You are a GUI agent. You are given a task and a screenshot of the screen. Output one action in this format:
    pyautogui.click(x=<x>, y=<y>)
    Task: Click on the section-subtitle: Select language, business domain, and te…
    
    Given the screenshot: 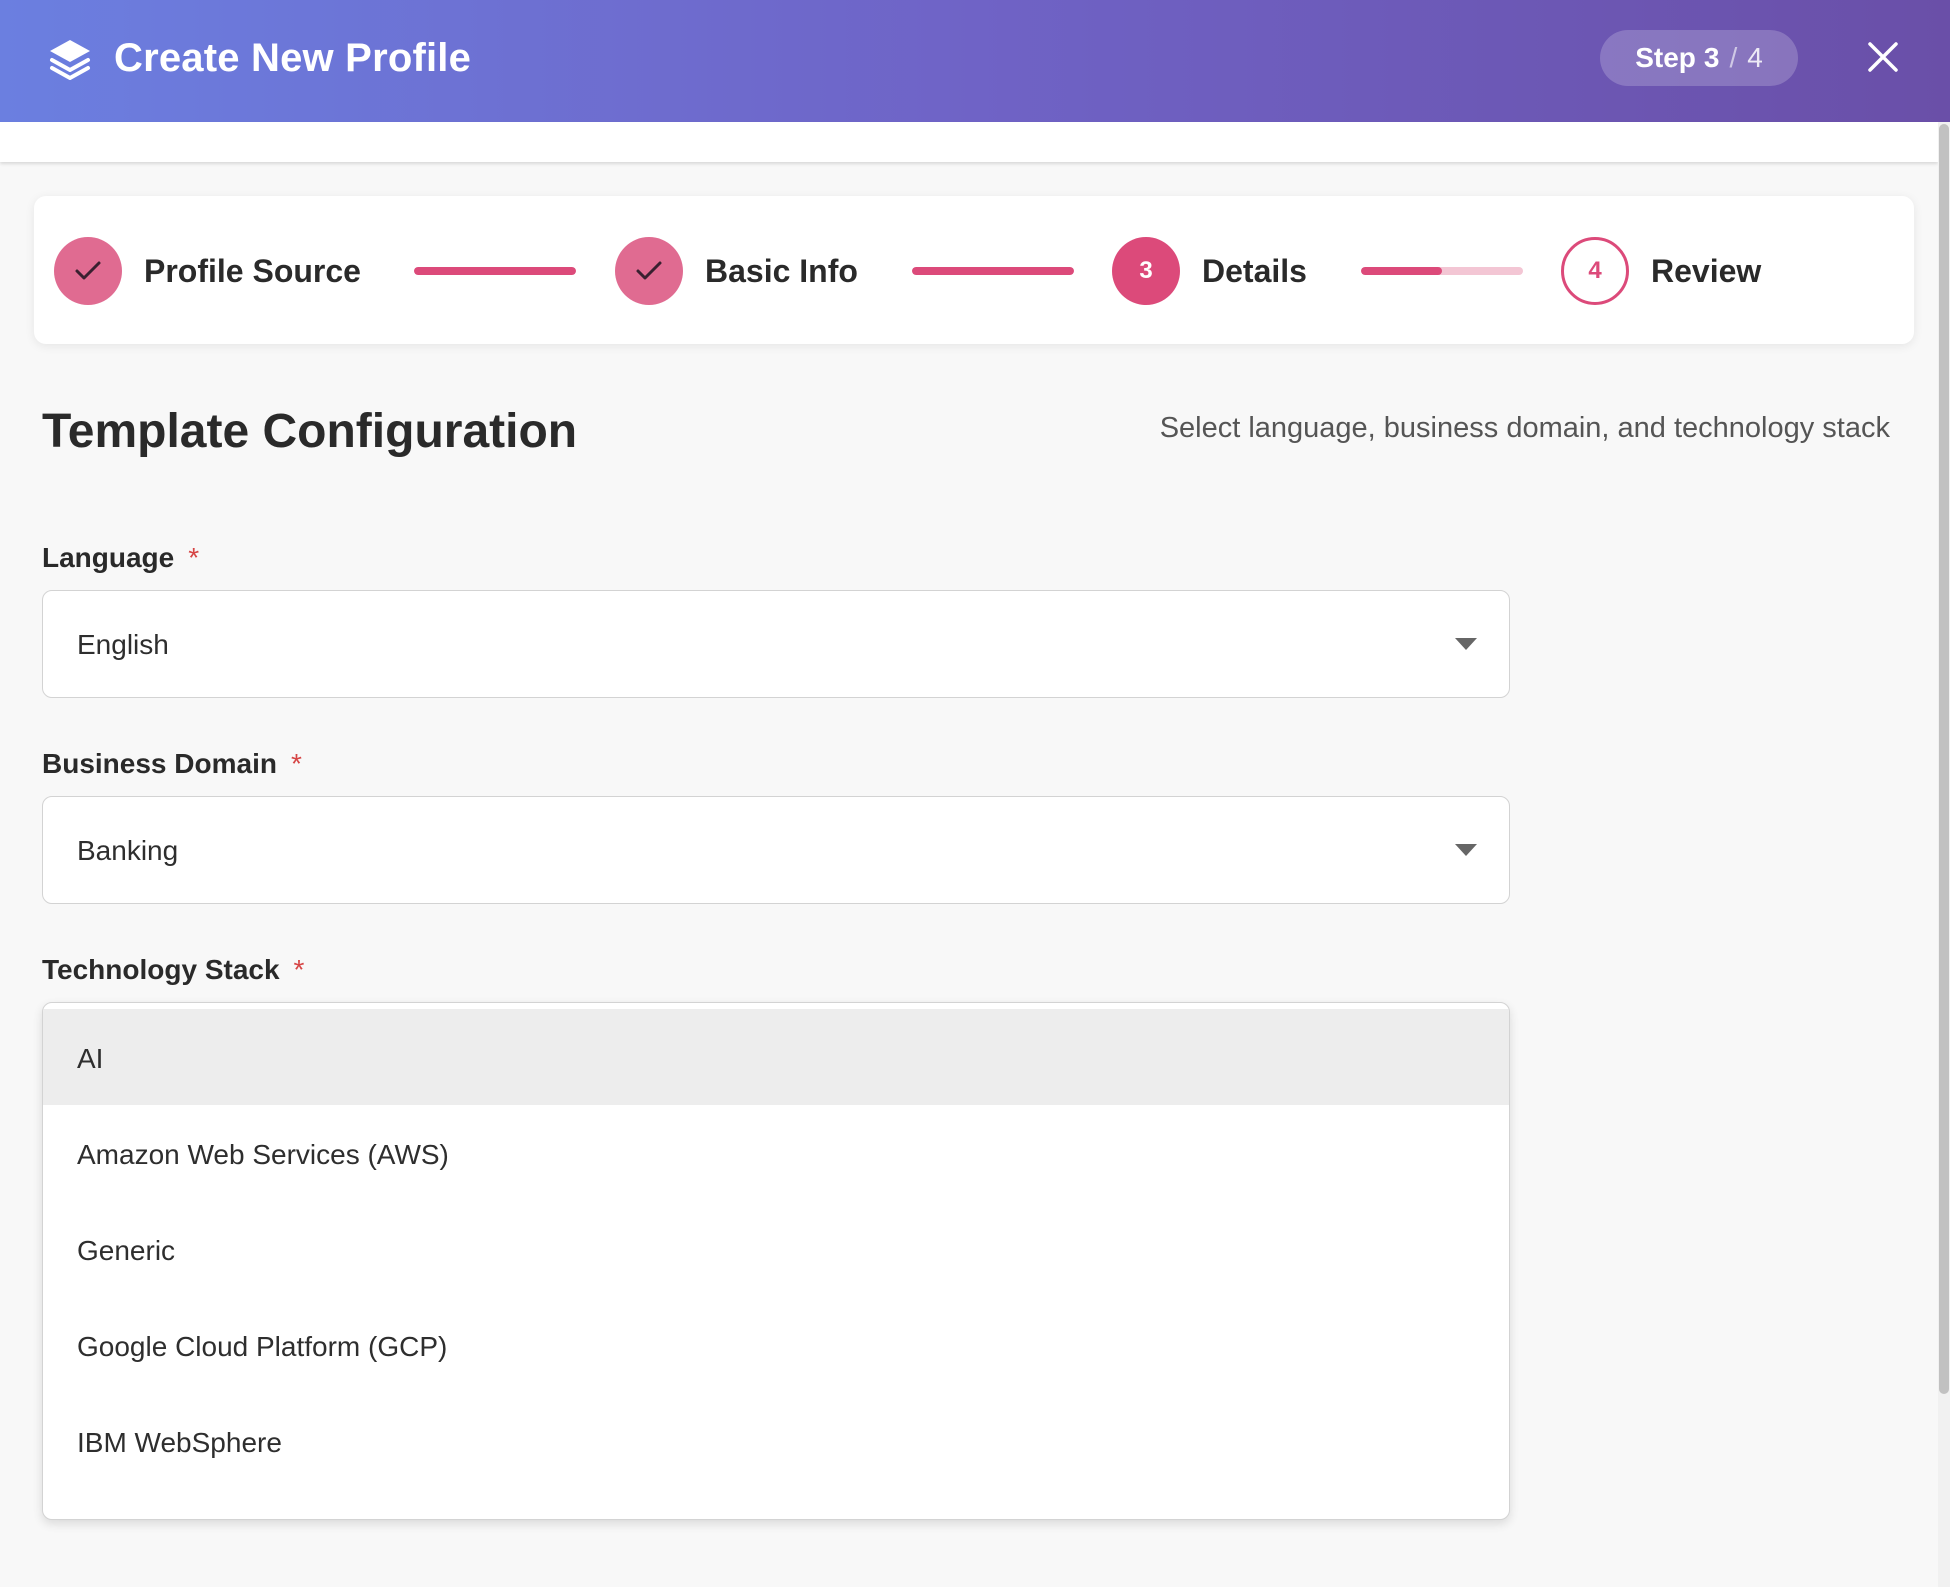 What is the action you would take?
    pyautogui.click(x=1524, y=428)
    